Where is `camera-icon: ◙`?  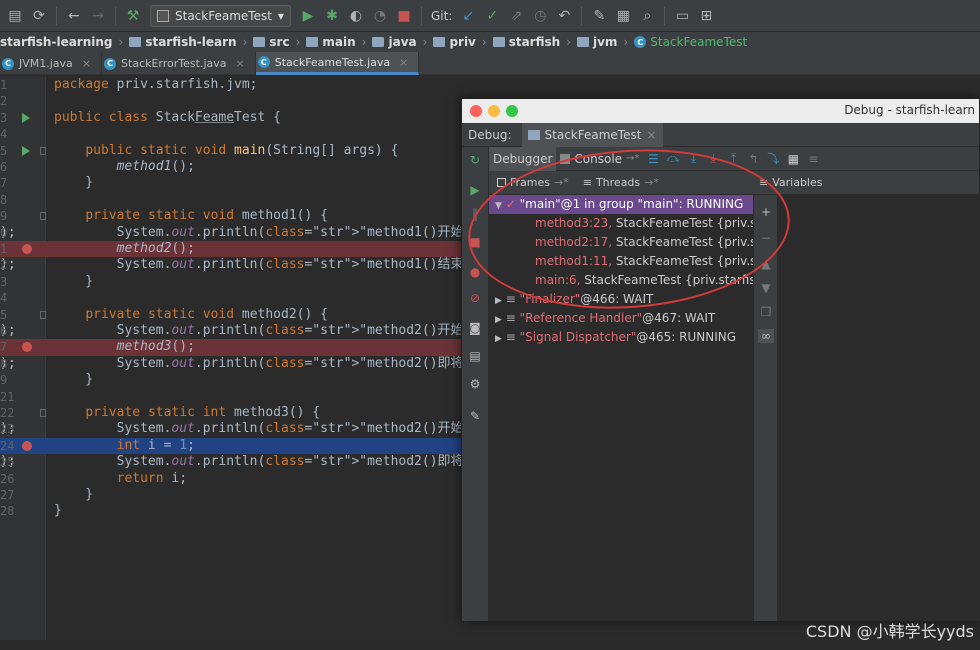
camera-icon: ◙ is located at coordinates (475, 328).